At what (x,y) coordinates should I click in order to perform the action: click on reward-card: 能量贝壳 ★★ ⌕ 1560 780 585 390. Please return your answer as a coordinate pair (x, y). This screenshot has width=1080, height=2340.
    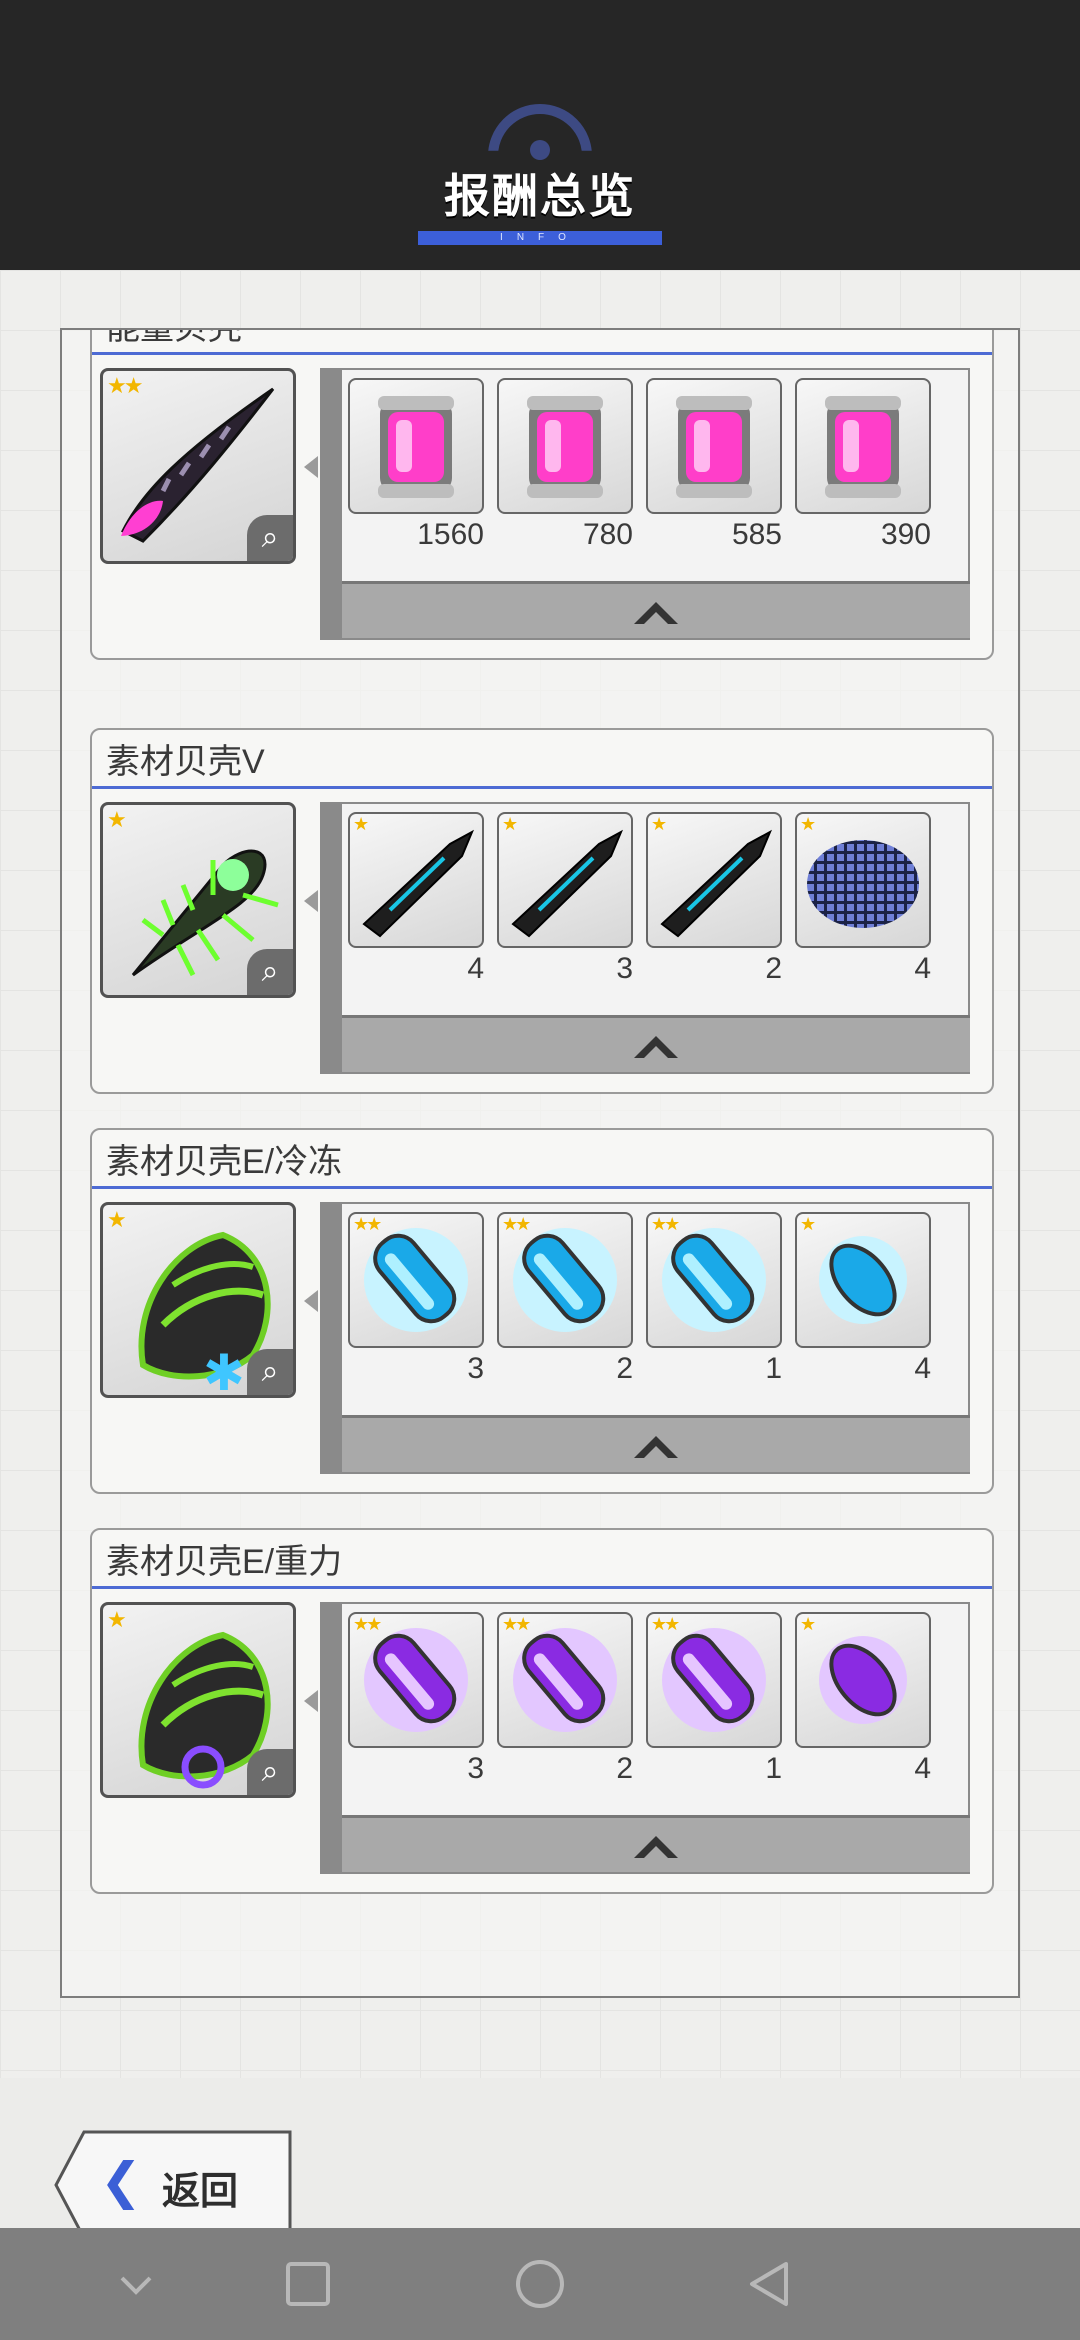
    Looking at the image, I should click on (542, 494).